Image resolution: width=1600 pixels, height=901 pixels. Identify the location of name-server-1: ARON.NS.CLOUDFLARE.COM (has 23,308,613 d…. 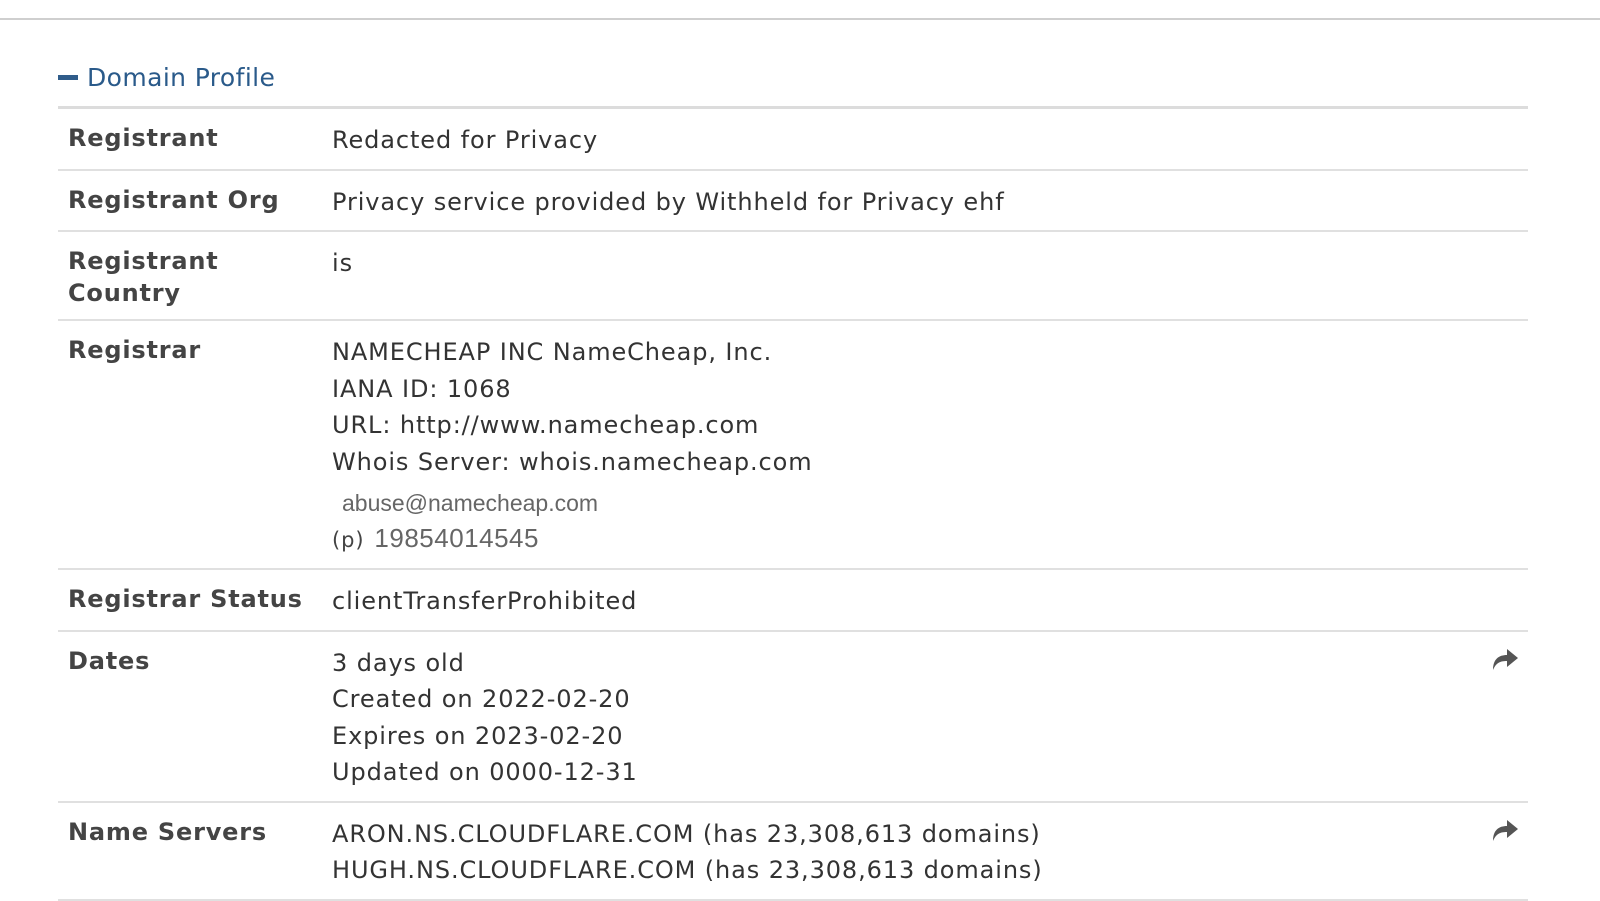
(930, 834).